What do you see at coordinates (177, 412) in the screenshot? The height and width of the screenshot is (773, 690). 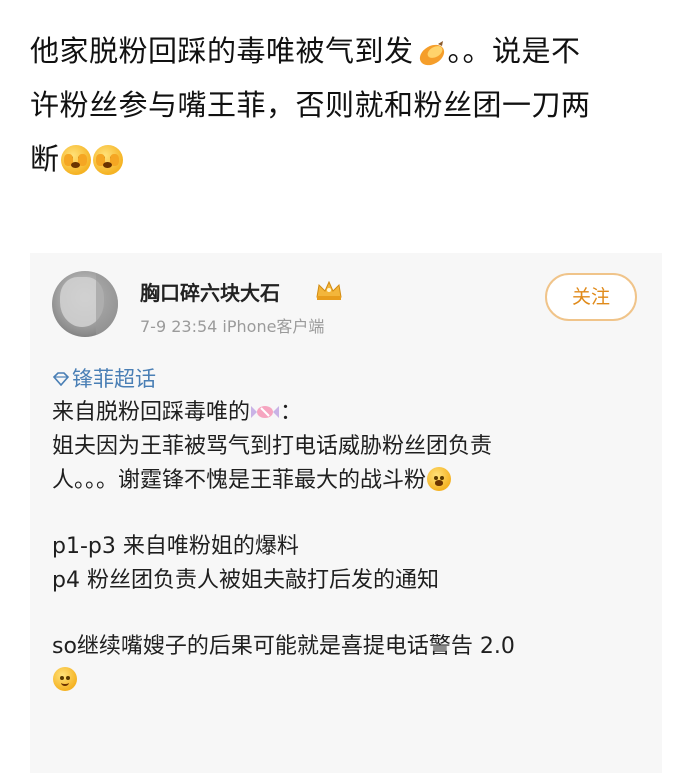 I see `body-line: 来自脱粉回踩毒唯的 ：` at bounding box center [177, 412].